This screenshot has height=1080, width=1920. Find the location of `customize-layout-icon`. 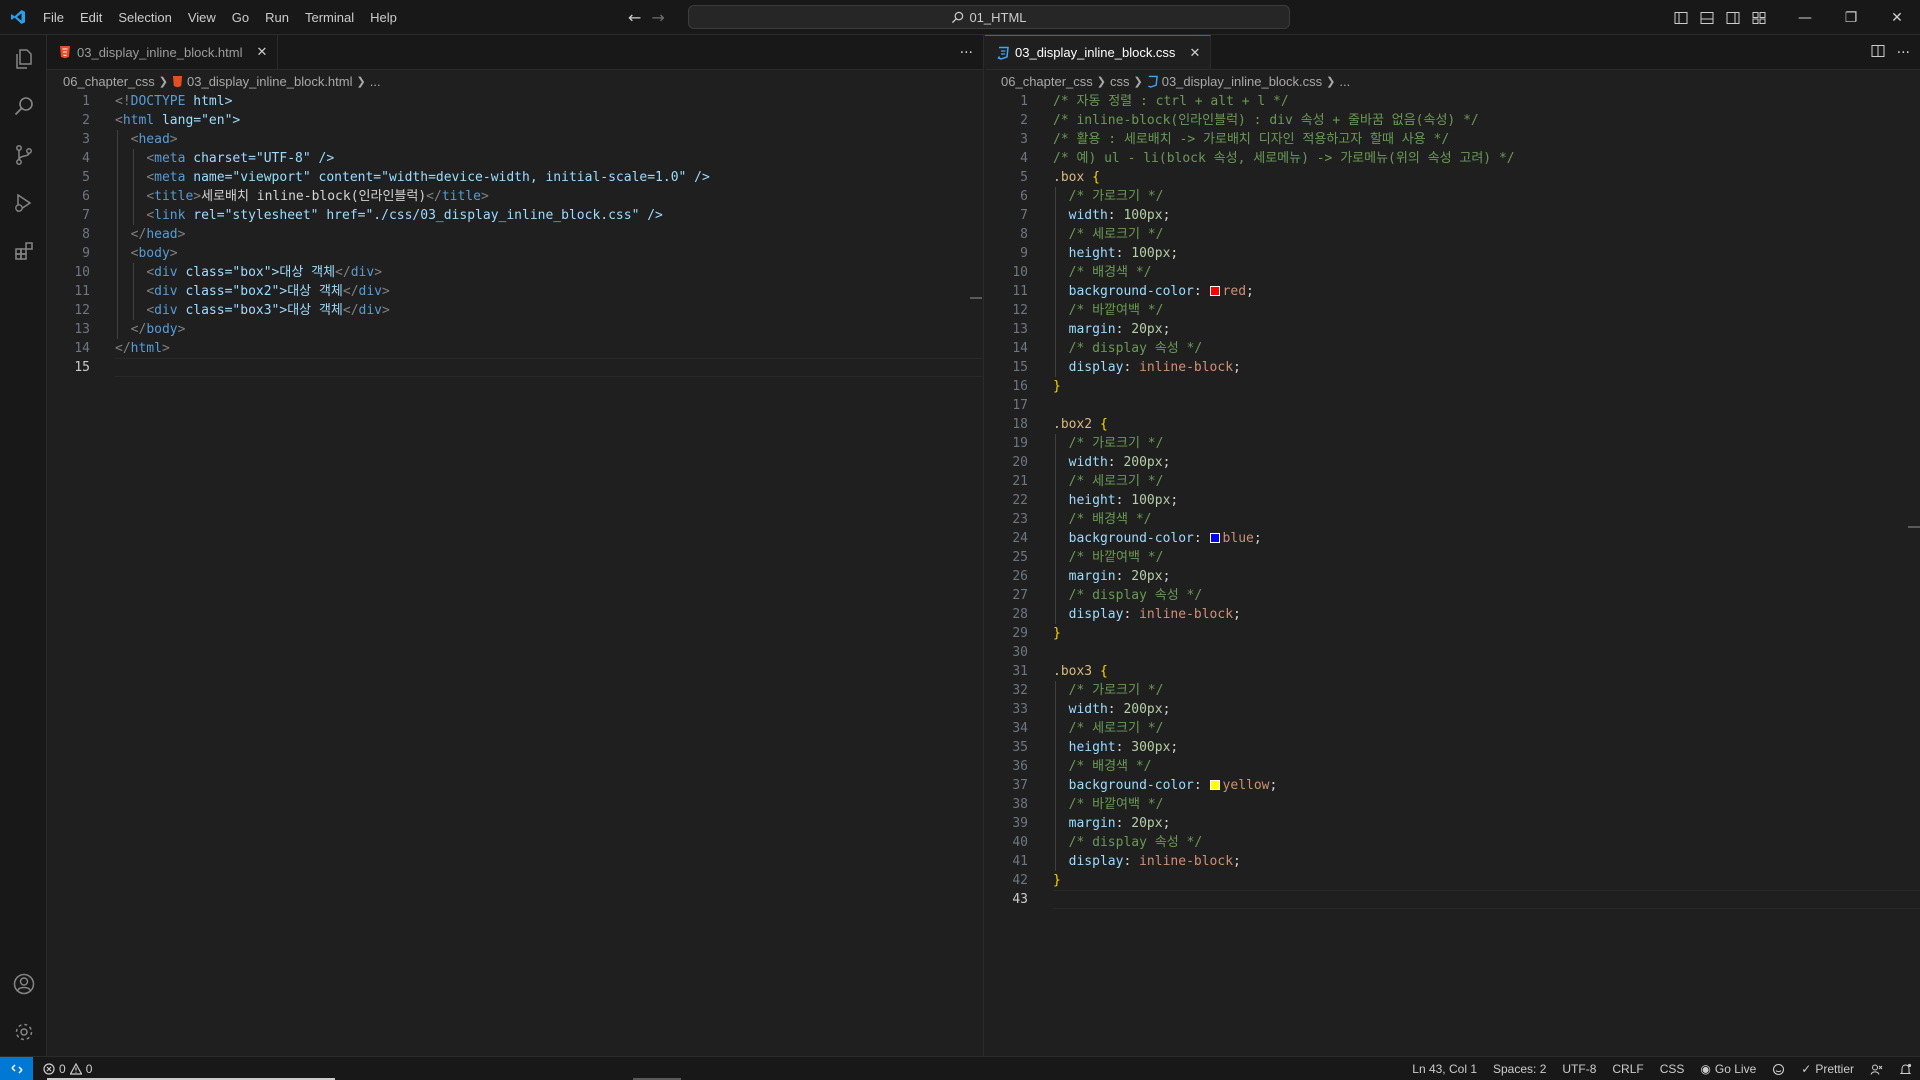

customize-layout-icon is located at coordinates (1759, 17).